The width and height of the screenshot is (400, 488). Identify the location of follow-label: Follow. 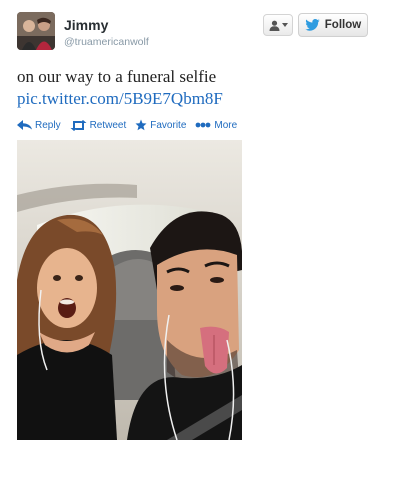
(343, 25).